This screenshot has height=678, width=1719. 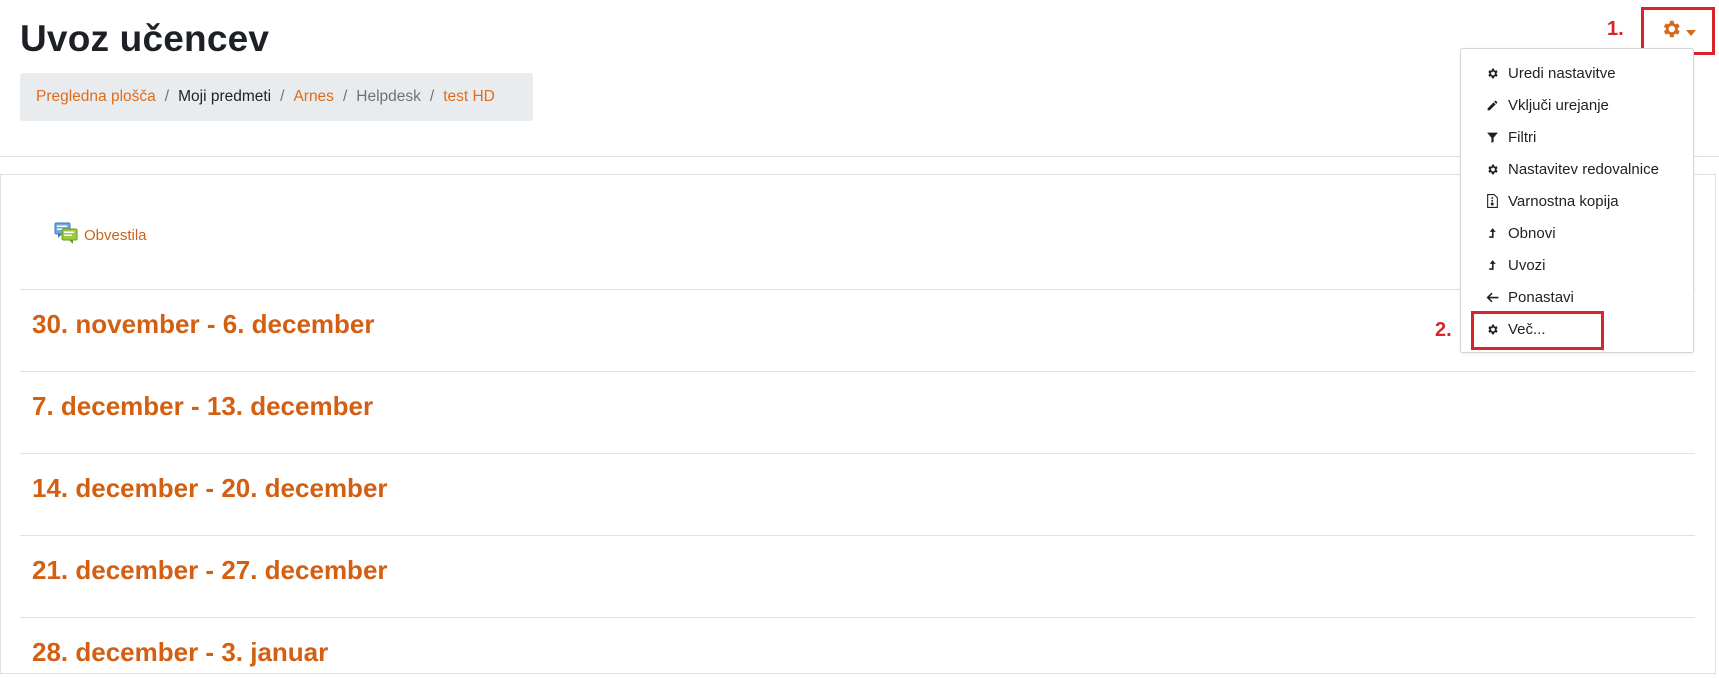 What do you see at coordinates (210, 570) in the screenshot?
I see `section-title: 21. december - 27. december` at bounding box center [210, 570].